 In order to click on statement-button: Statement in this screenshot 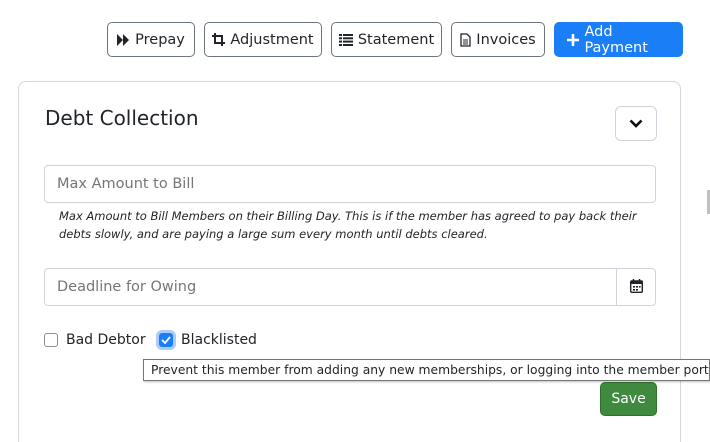, I will do `click(386, 39)`.